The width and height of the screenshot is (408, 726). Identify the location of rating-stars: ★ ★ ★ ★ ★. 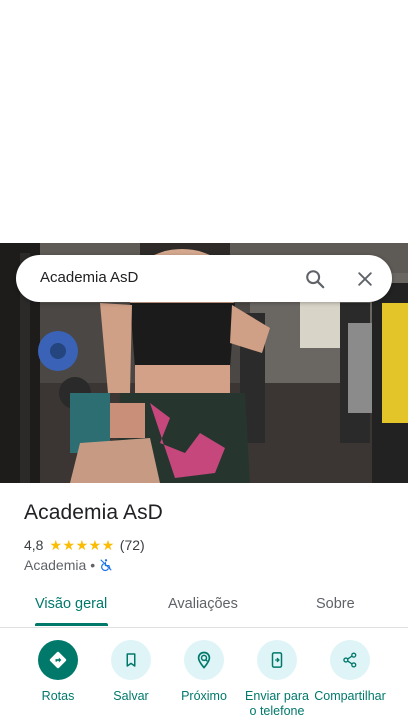
(81, 545).